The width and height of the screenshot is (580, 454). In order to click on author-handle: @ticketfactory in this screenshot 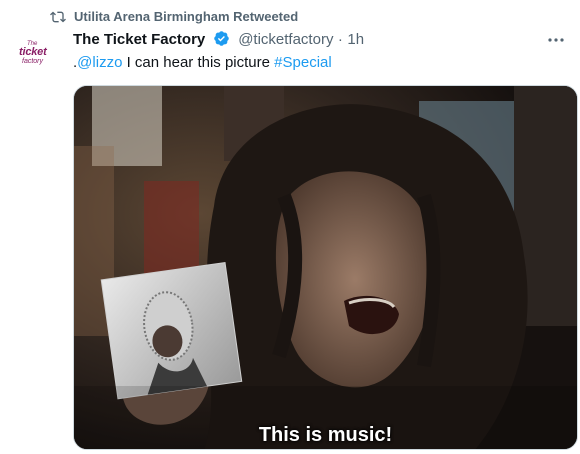, I will do `click(285, 39)`.